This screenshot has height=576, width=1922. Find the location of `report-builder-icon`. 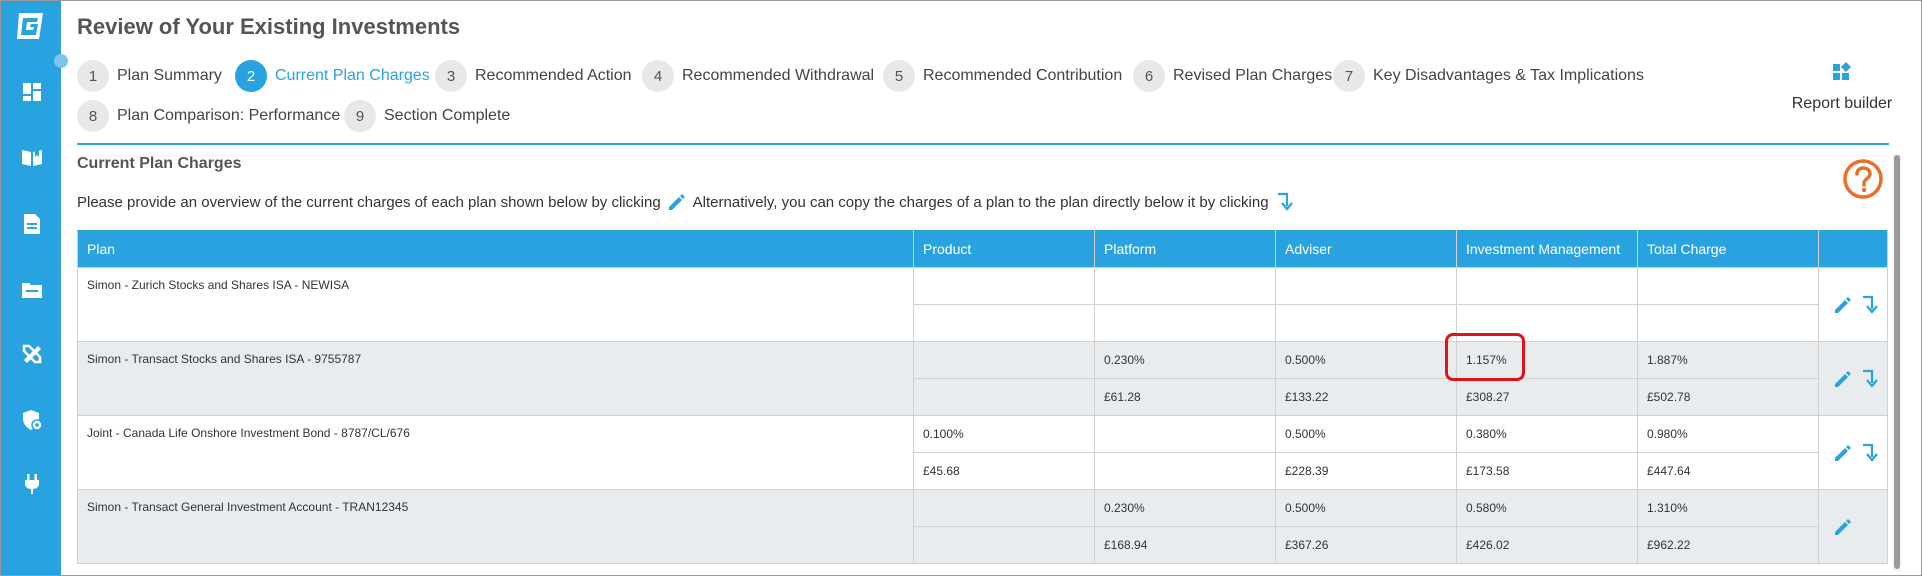

report-builder-icon is located at coordinates (1842, 74).